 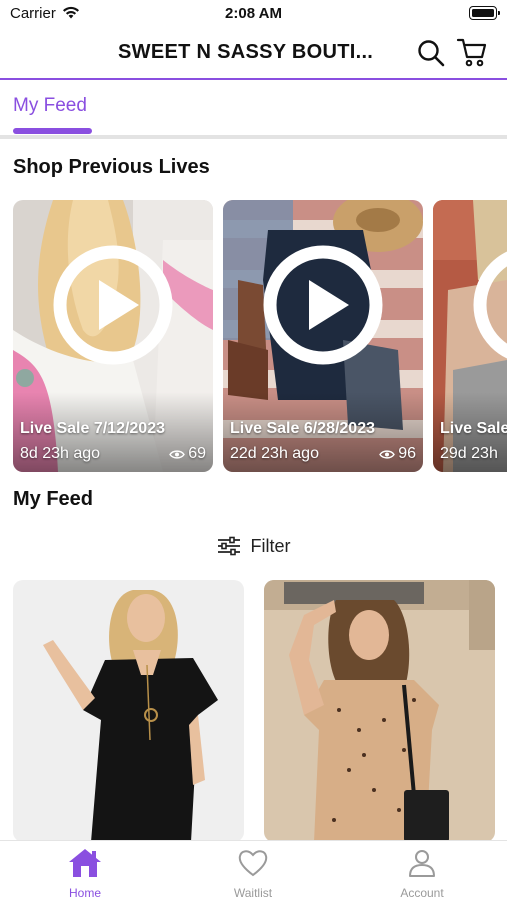 What do you see at coordinates (85, 863) in the screenshot?
I see `home-icon` at bounding box center [85, 863].